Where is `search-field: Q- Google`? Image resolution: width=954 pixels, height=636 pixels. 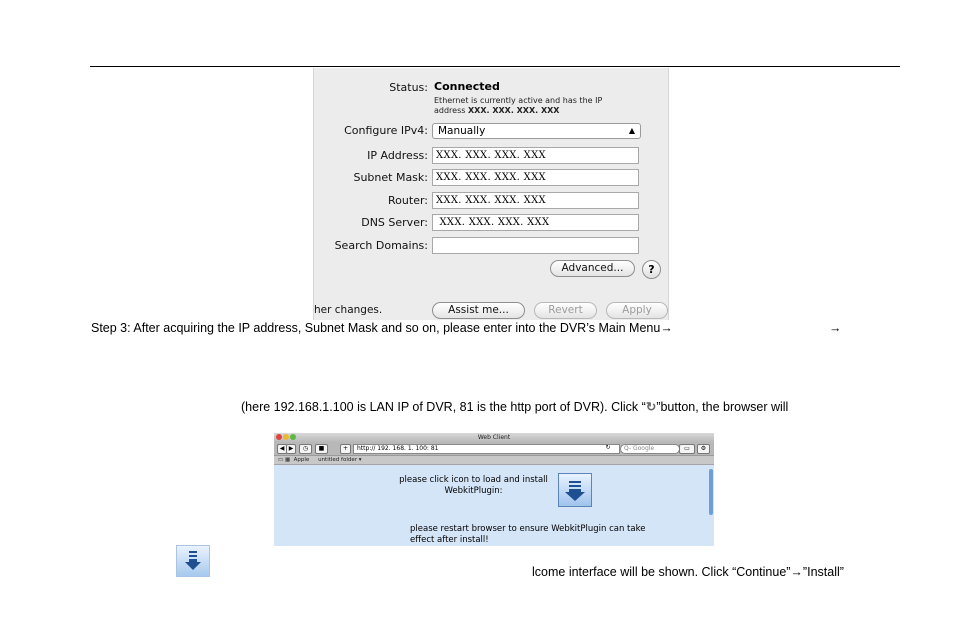 search-field: Q- Google is located at coordinates (650, 449).